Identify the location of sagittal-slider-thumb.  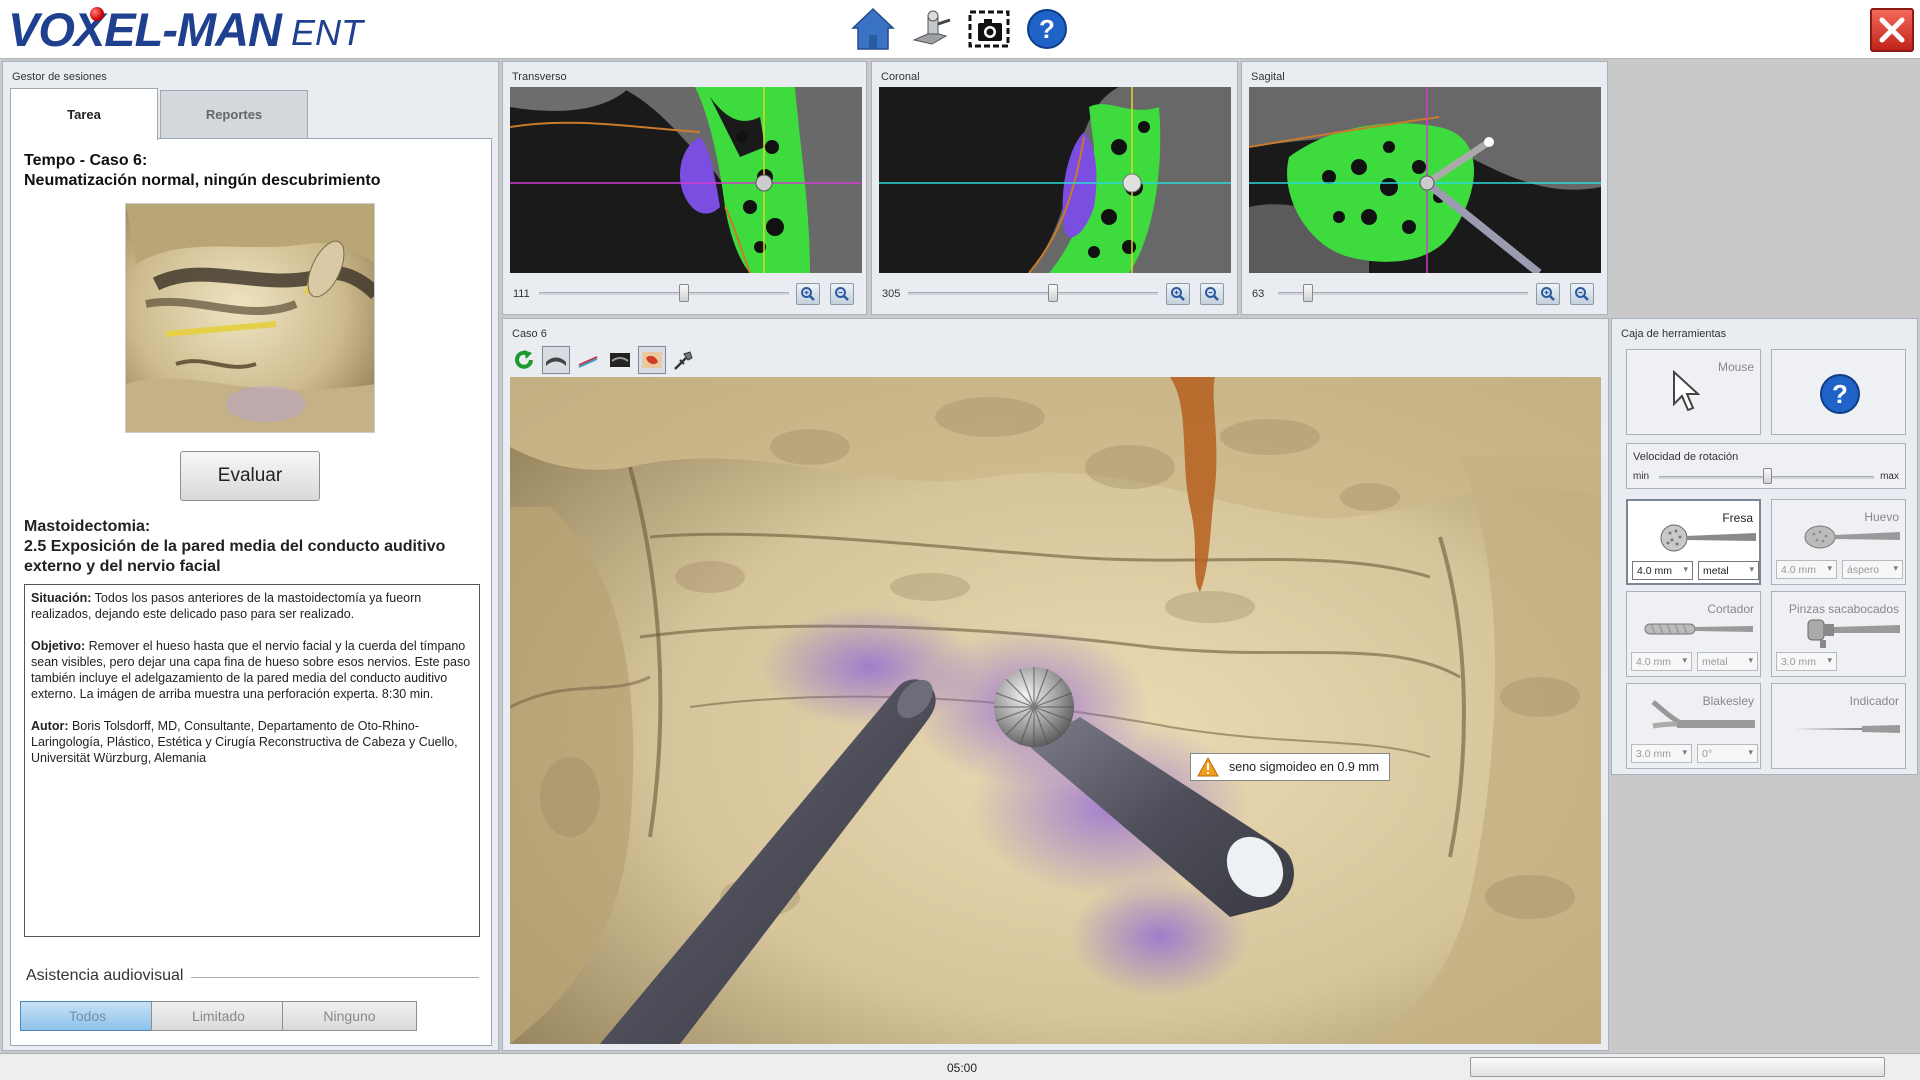
(1308, 293).